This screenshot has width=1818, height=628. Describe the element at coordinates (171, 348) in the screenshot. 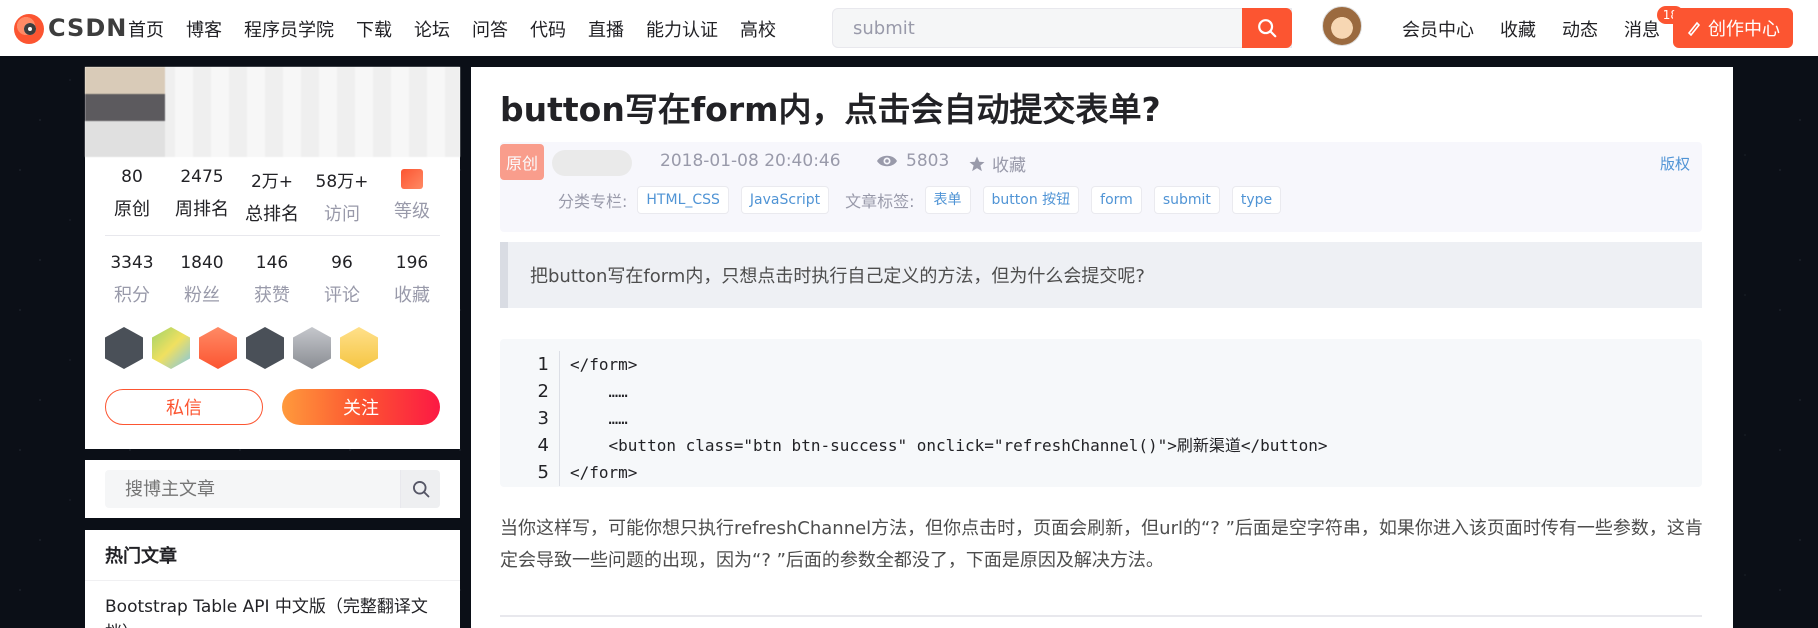

I see `ten-years-medal-icon` at that location.